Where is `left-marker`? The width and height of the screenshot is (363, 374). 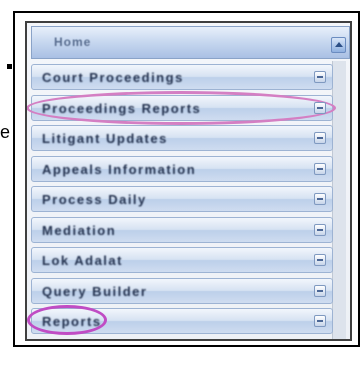 left-marker is located at coordinates (9, 66).